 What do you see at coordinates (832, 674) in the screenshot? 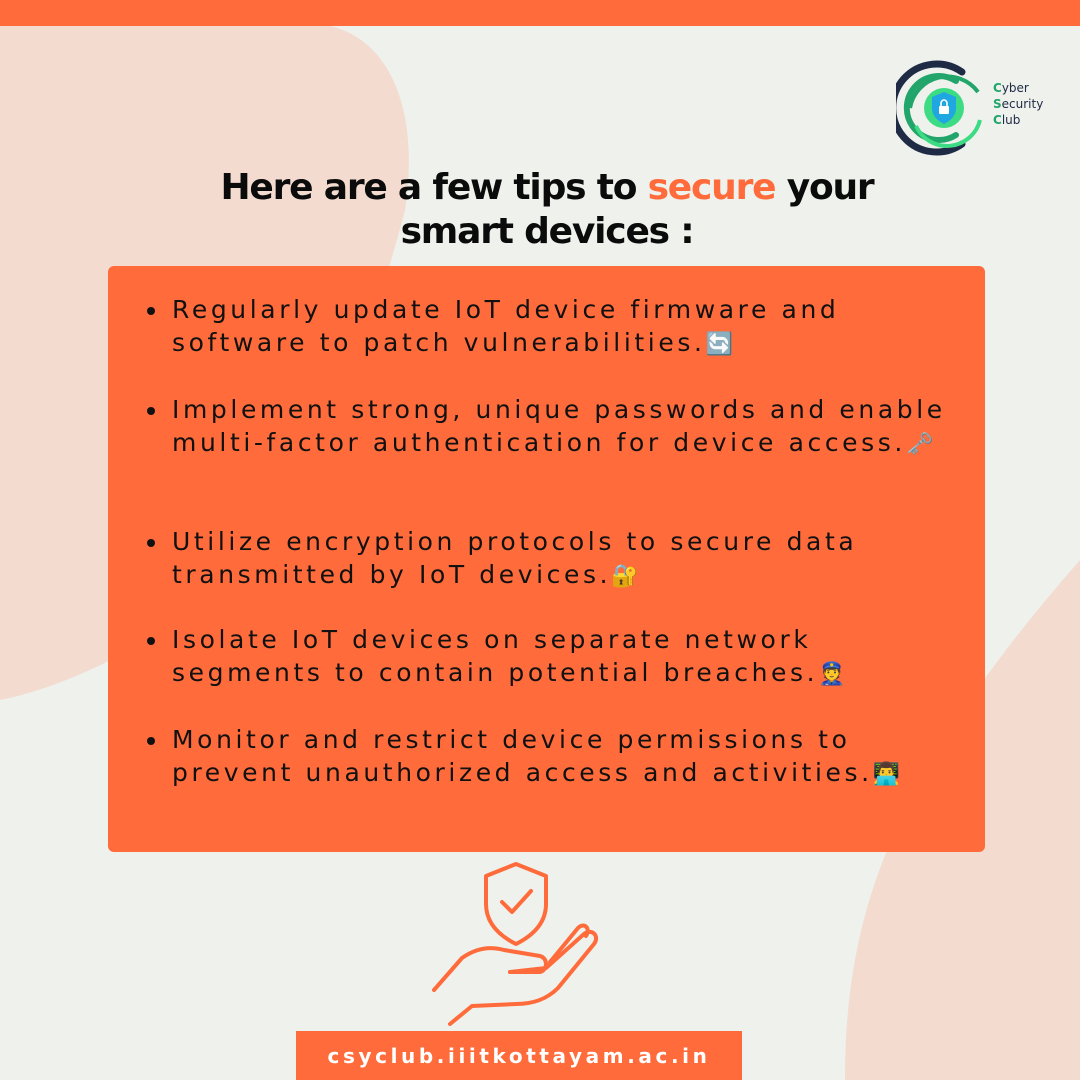
I see `police-officer-icon: 👮` at bounding box center [832, 674].